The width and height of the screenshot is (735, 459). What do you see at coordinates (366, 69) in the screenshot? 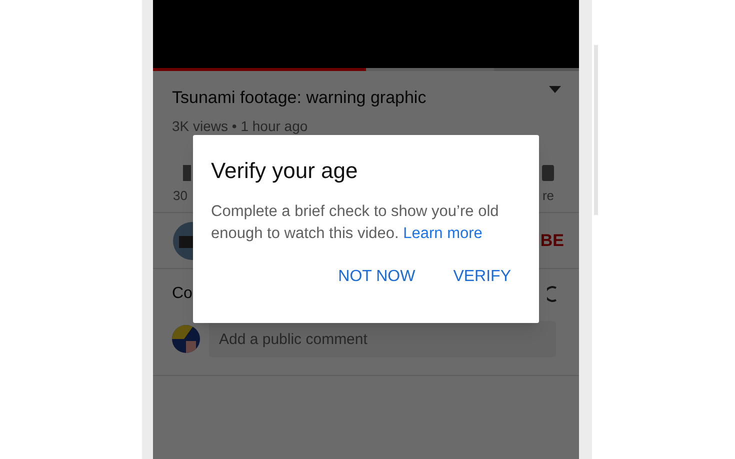
I see `progress-track` at bounding box center [366, 69].